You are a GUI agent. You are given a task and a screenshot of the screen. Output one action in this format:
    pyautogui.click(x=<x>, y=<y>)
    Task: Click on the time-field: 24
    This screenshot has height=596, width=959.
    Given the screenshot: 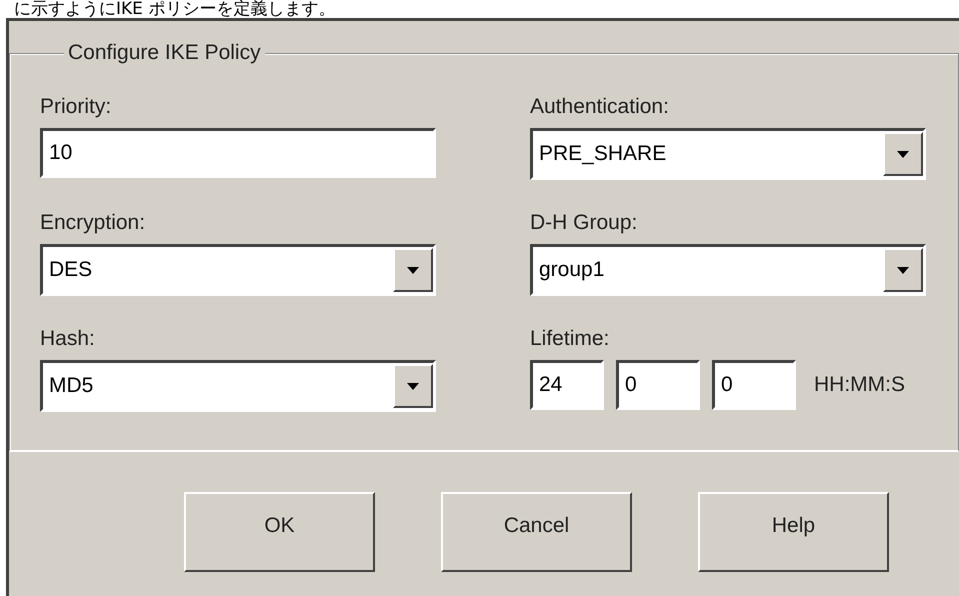 What is the action you would take?
    pyautogui.click(x=567, y=385)
    